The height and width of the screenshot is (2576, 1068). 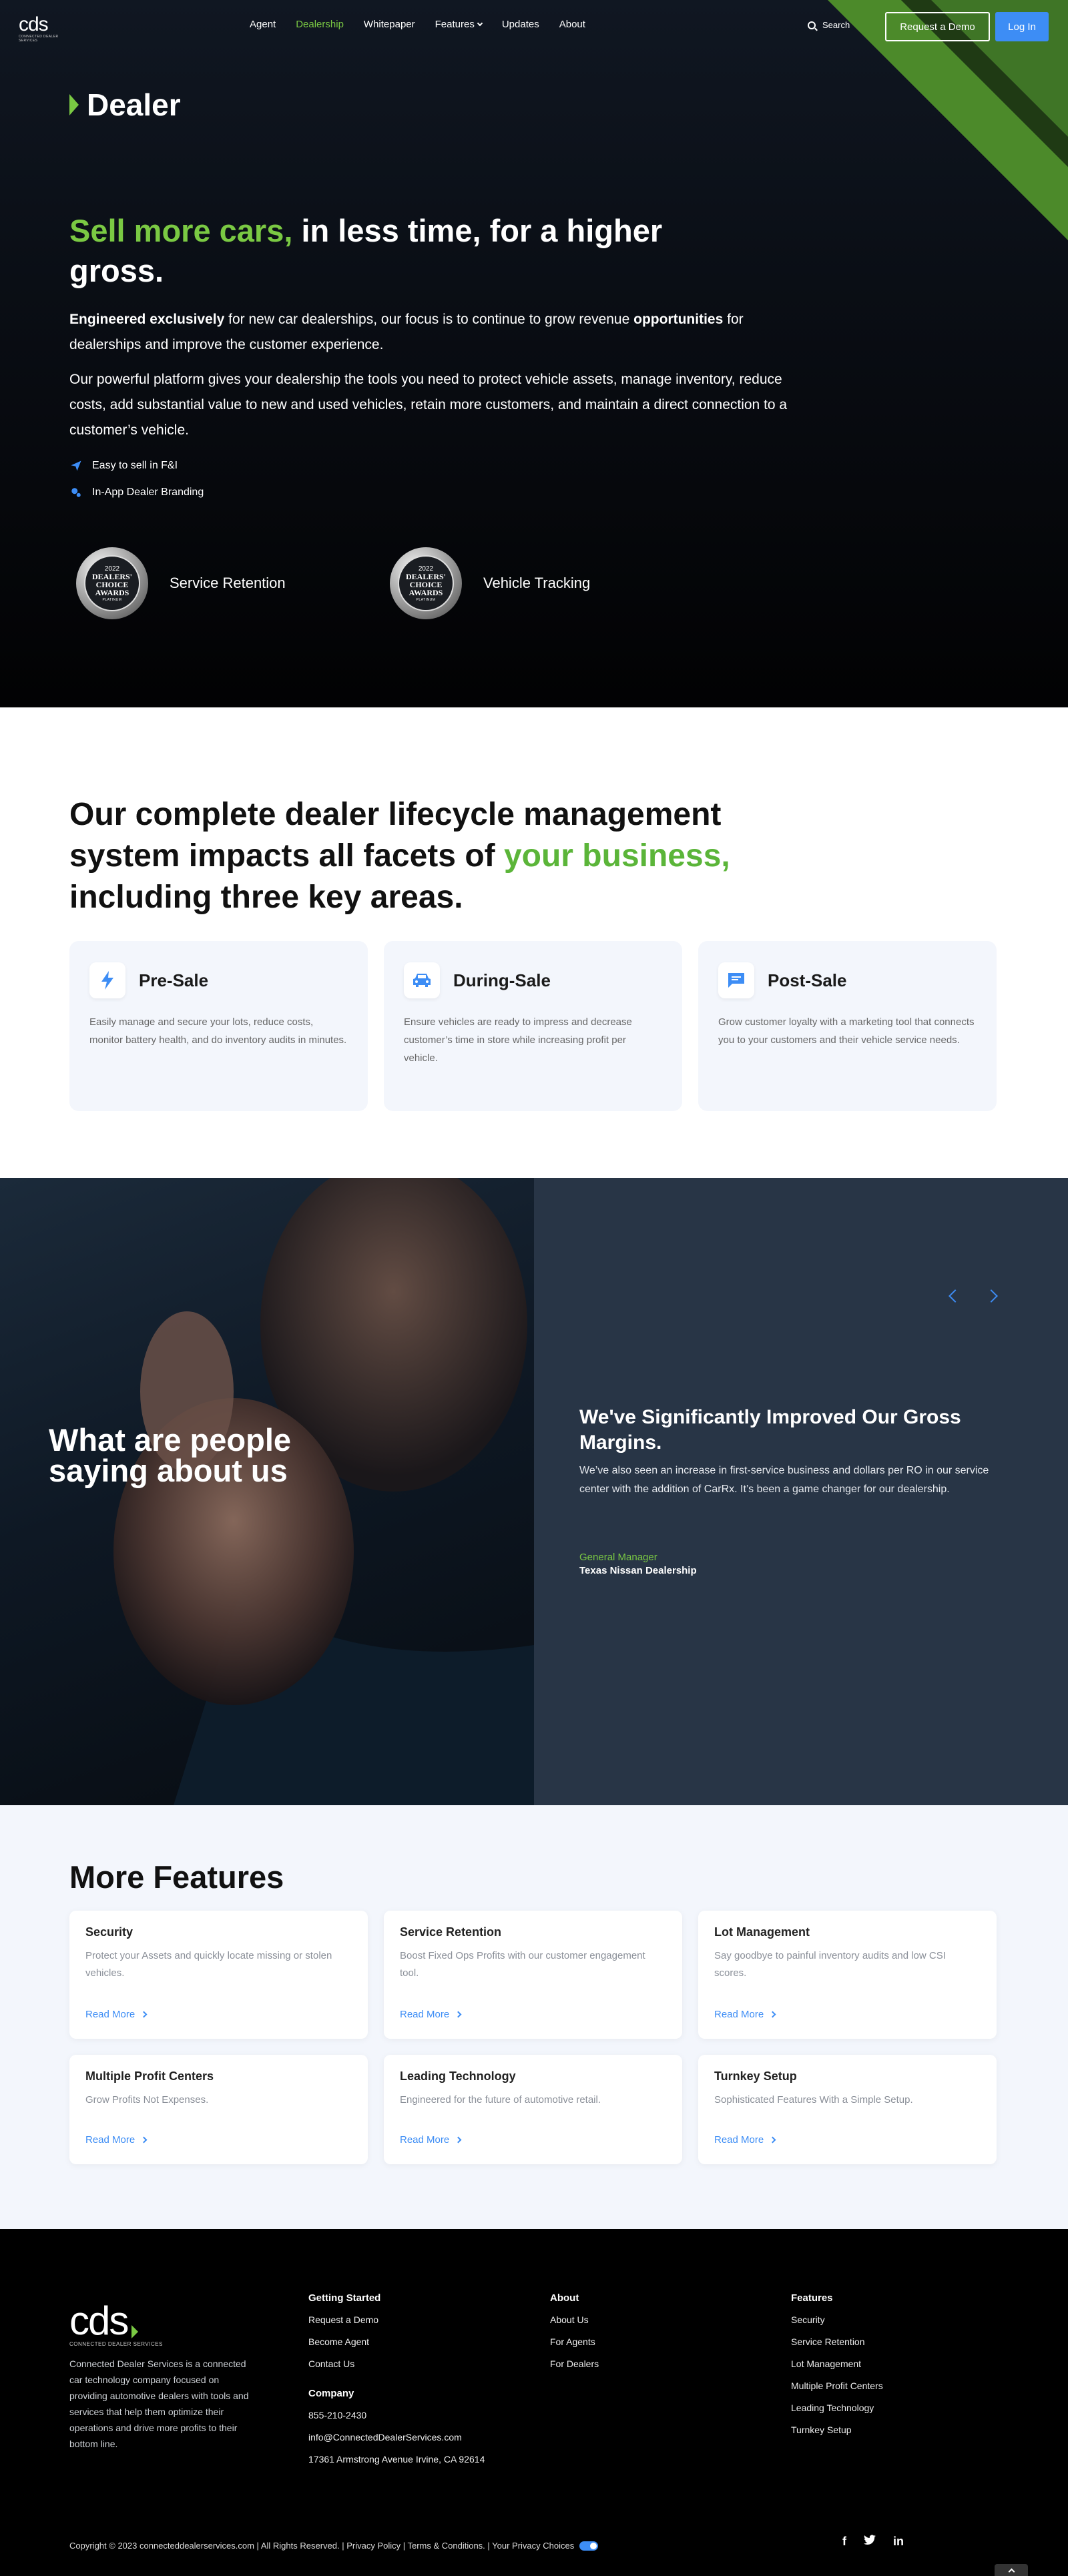 I want to click on nav-agent: Agent, so click(x=263, y=24).